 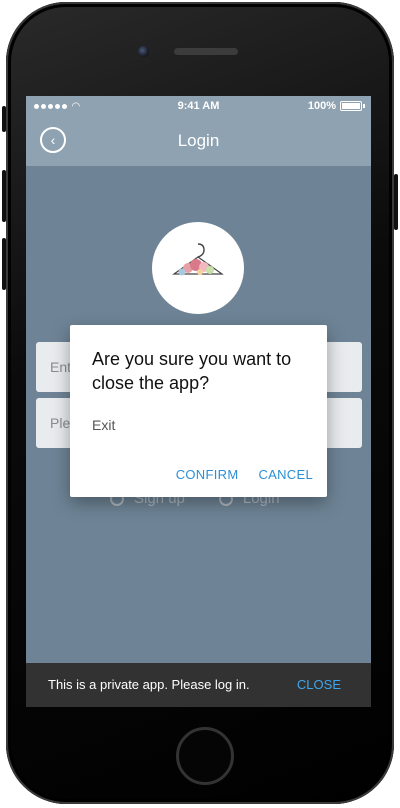 What do you see at coordinates (319, 684) in the screenshot?
I see `snackbar-close-button: CLOSE` at bounding box center [319, 684].